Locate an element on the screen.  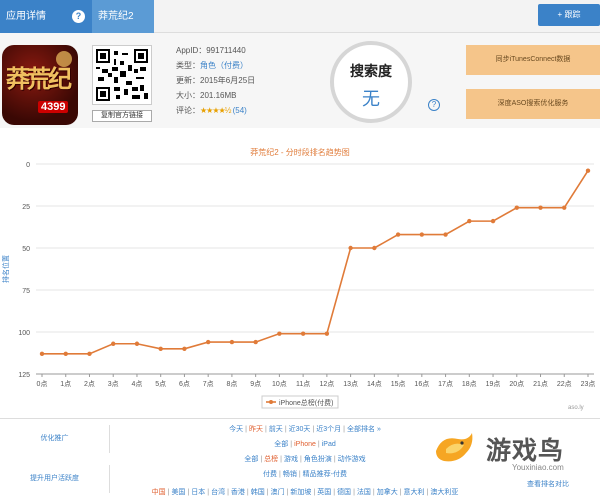
legend-label: iPhone总榜(付费) is located at coordinates (306, 402).